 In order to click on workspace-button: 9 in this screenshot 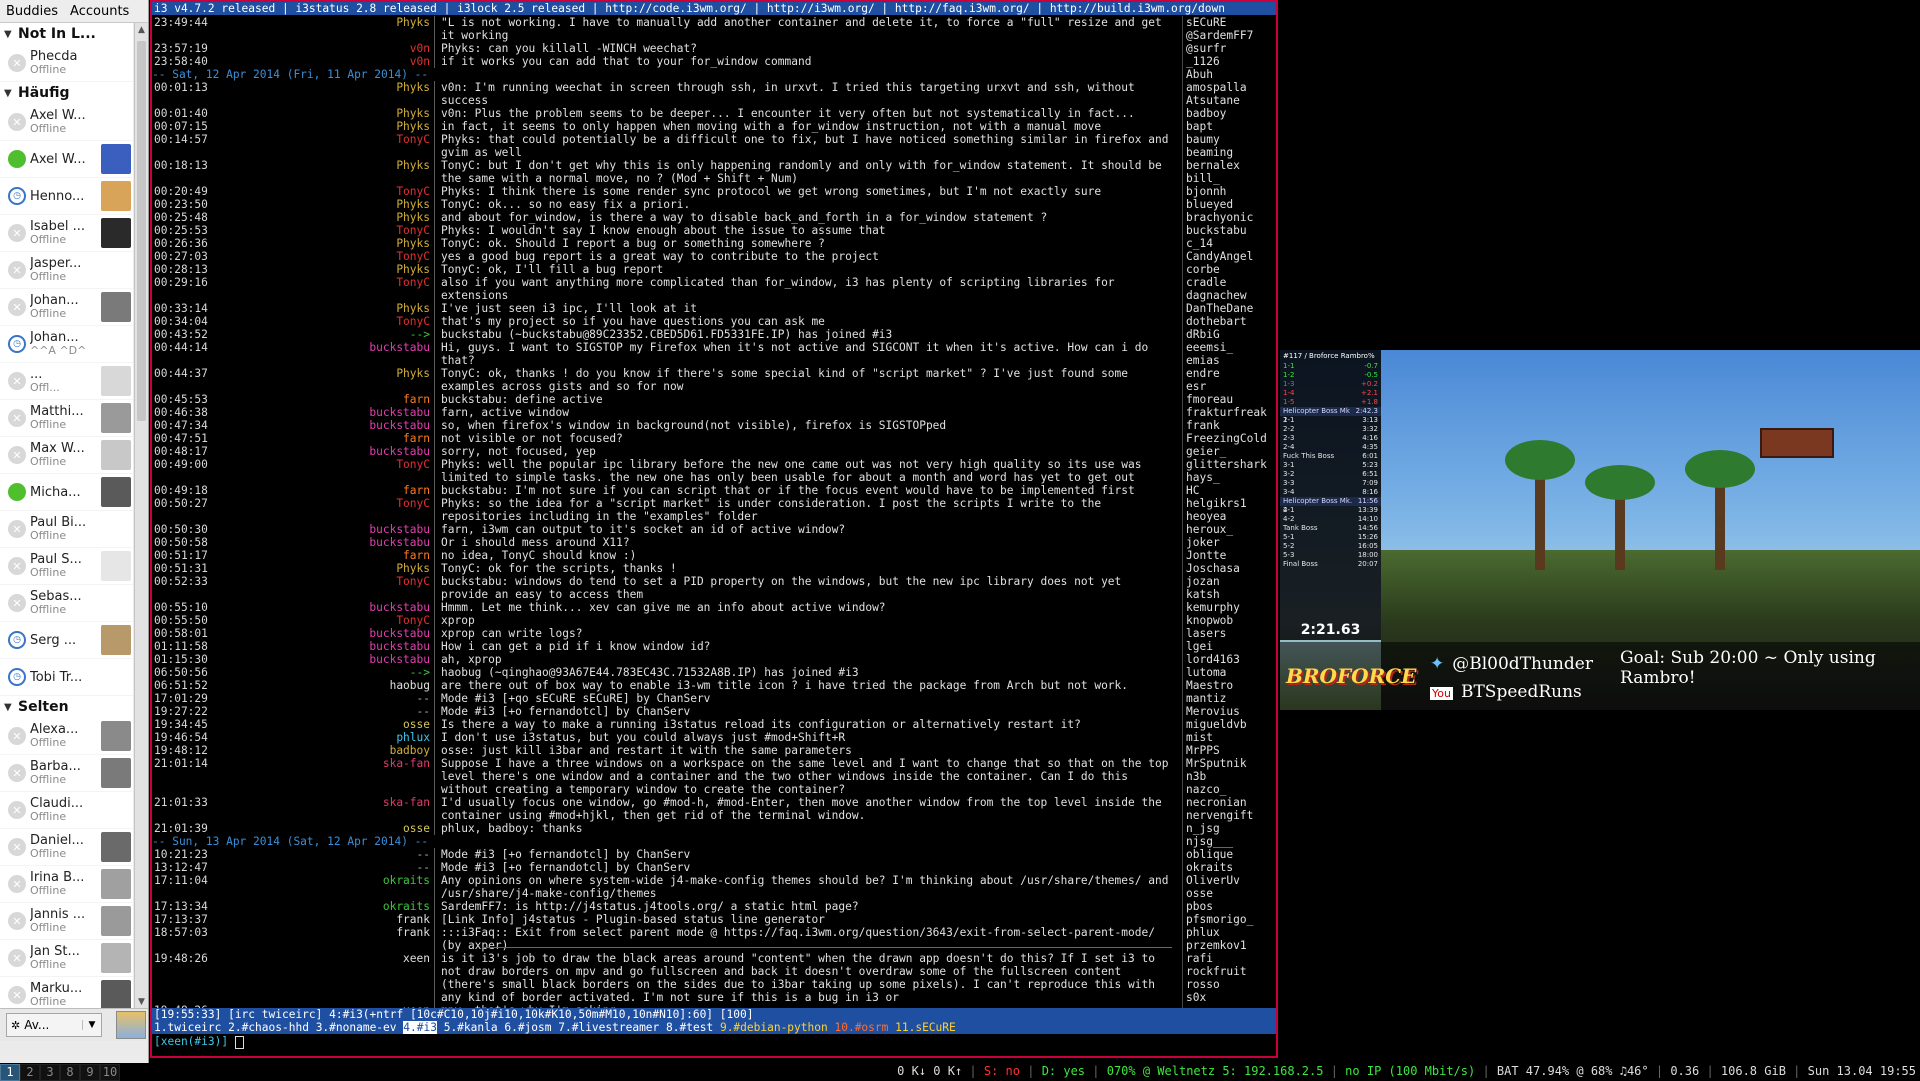, I will do `click(90, 1072)`.